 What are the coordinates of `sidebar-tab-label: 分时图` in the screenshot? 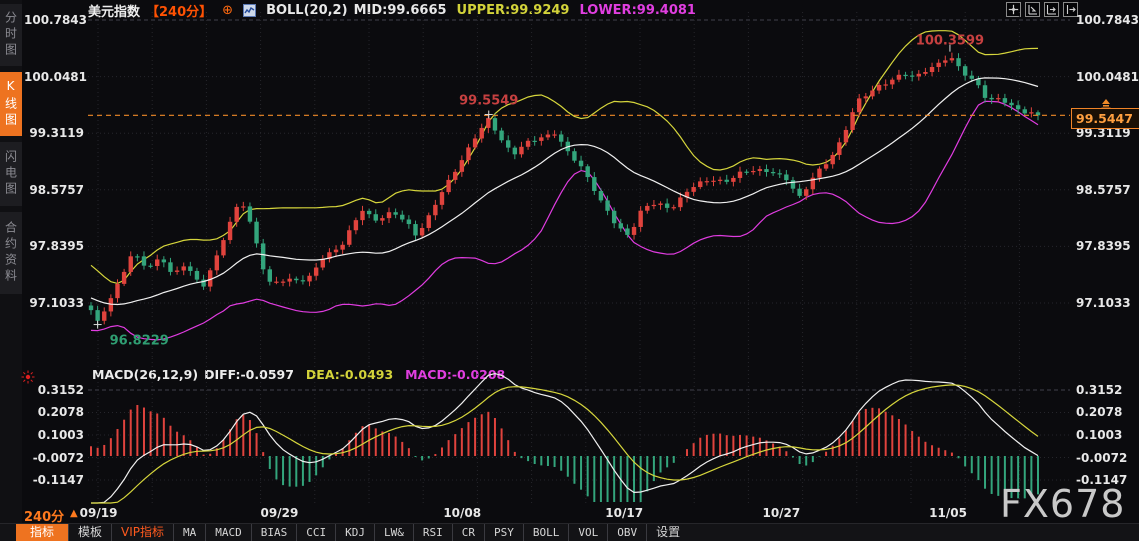 It's located at (10, 35).